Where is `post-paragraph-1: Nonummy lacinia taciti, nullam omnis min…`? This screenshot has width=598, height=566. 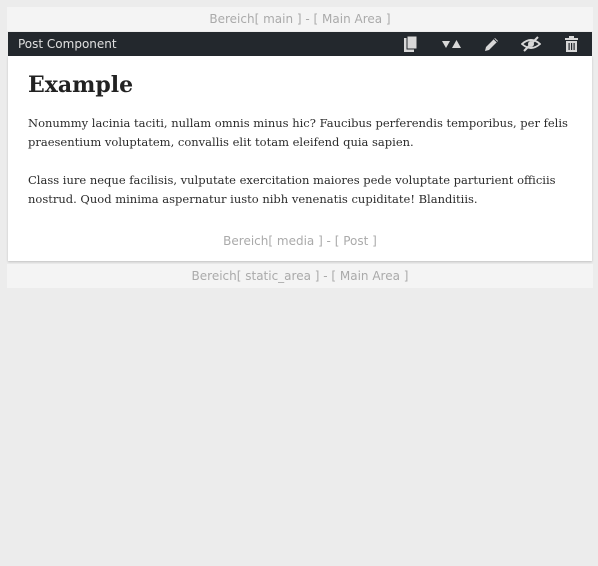 post-paragraph-1: Nonummy lacinia taciti, nullam omnis min… is located at coordinates (298, 132).